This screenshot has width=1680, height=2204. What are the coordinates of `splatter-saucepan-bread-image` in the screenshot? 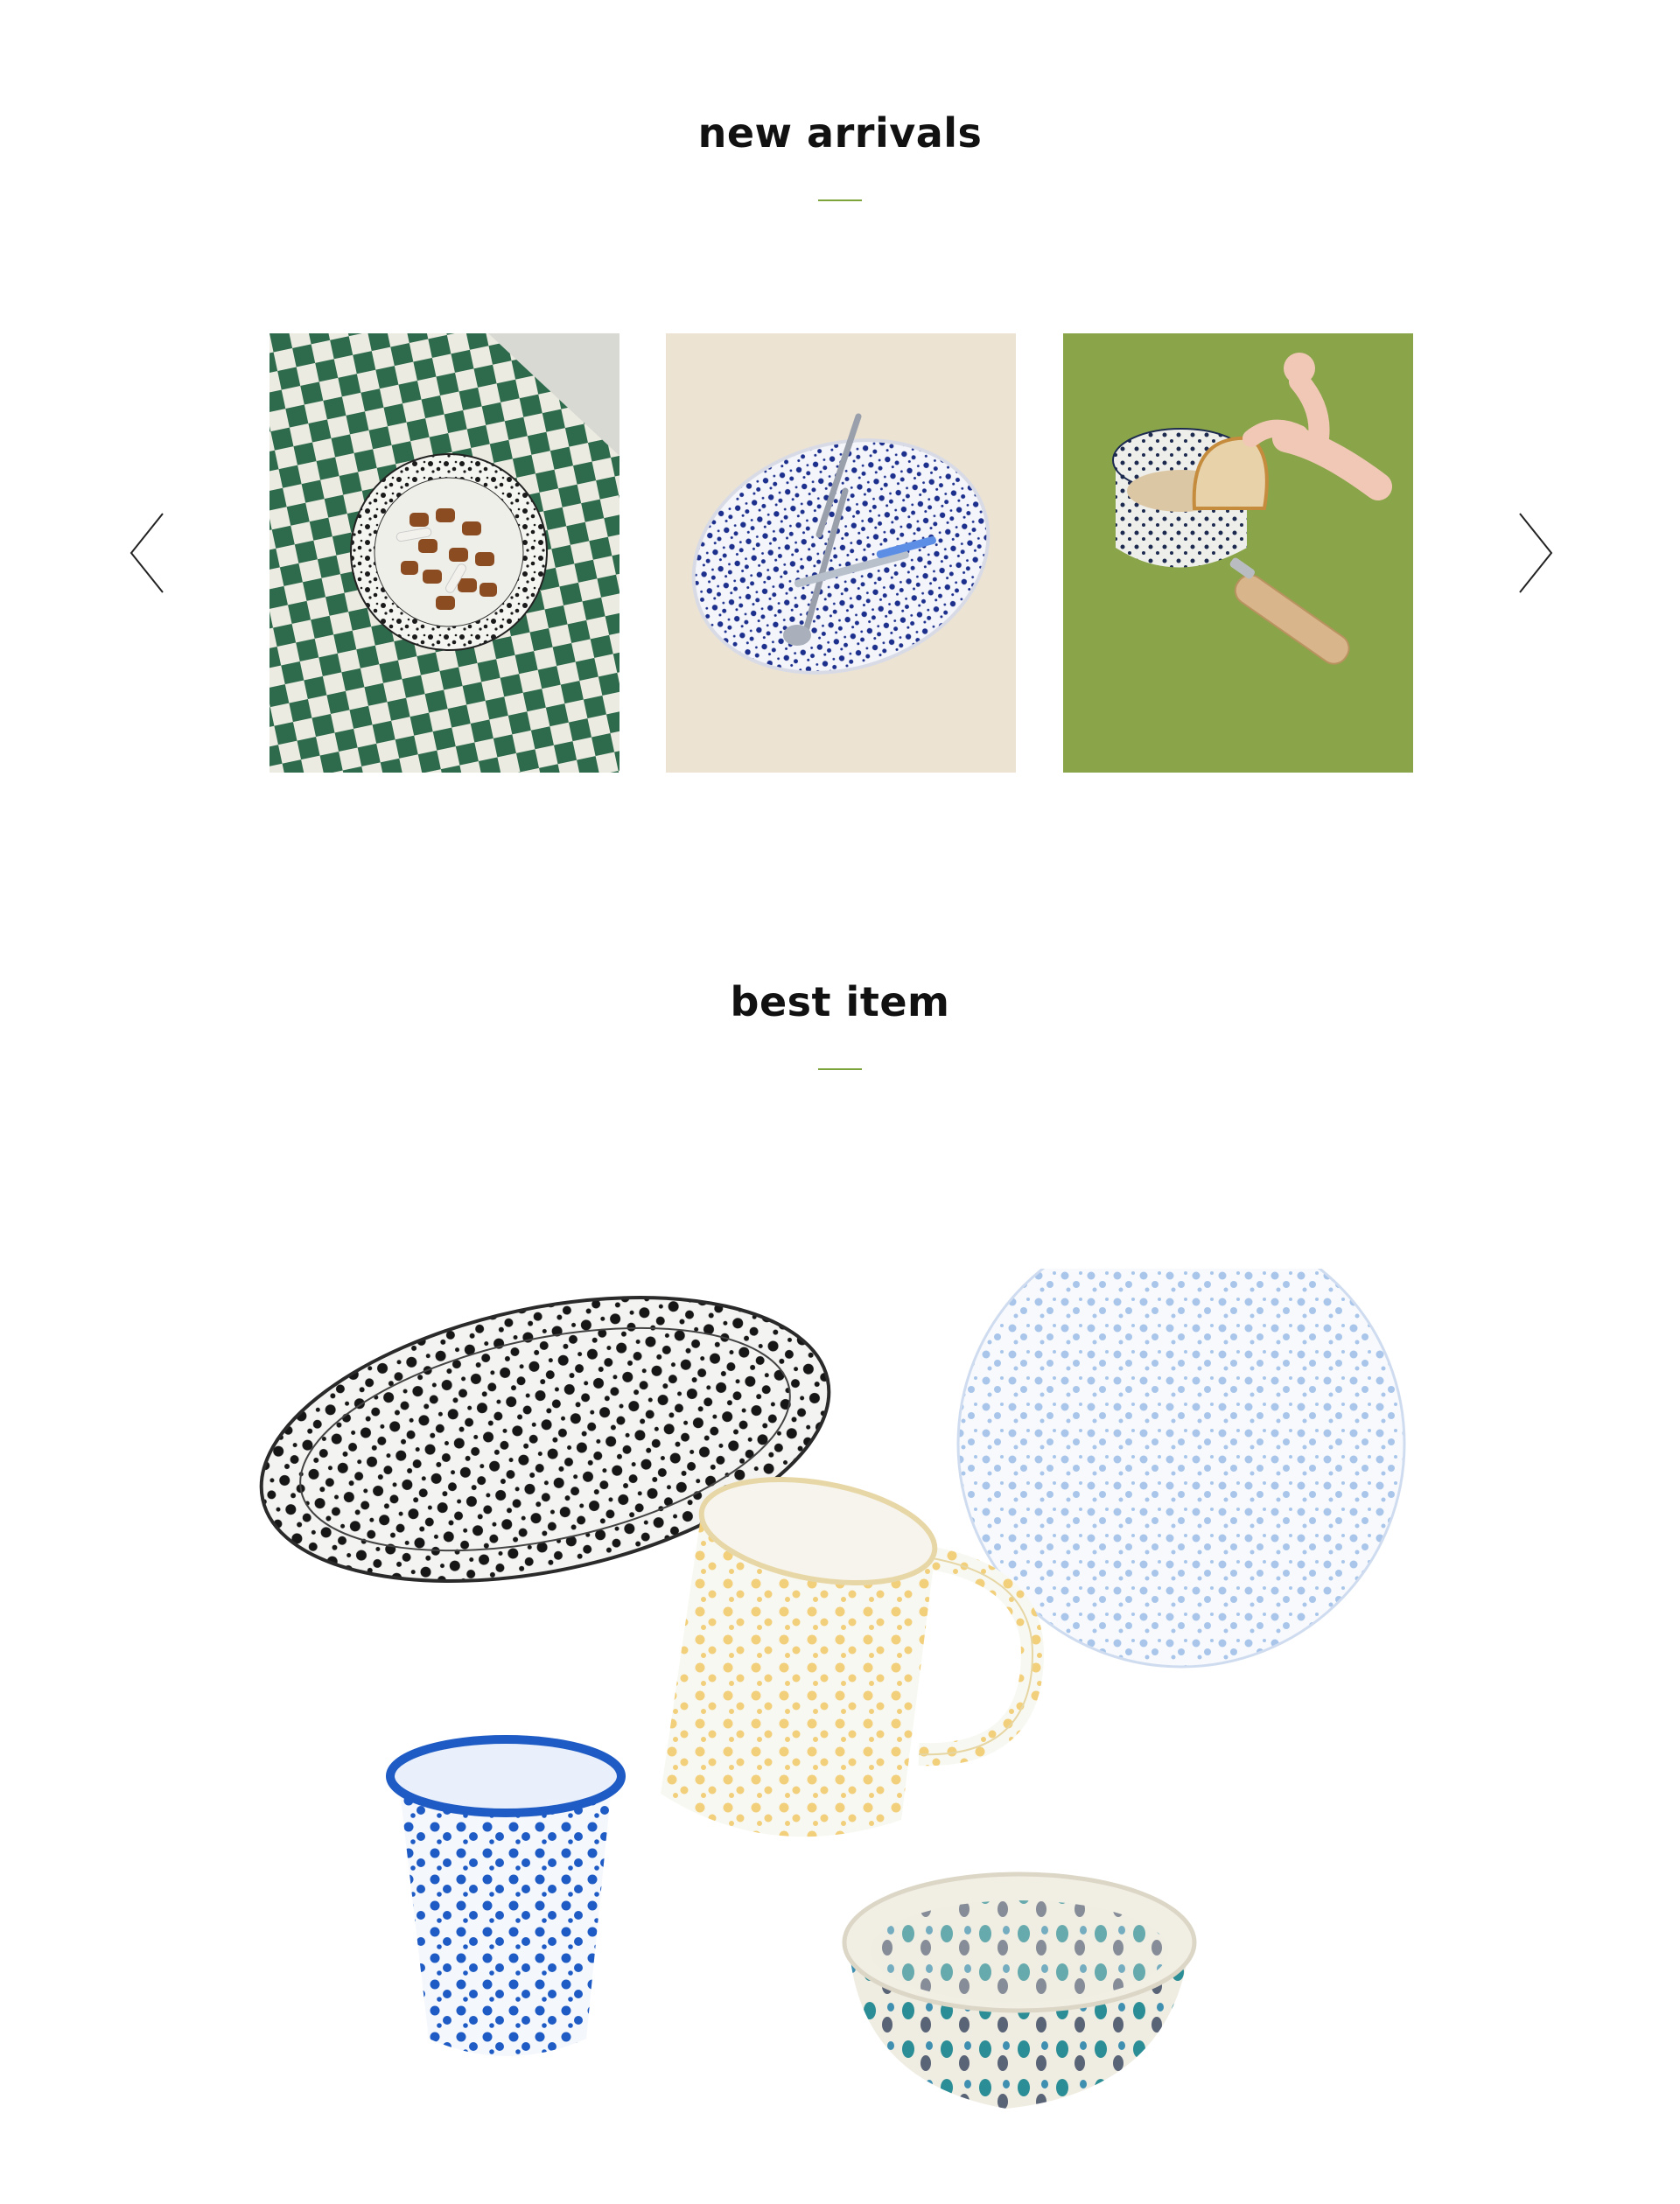 It's located at (1238, 553).